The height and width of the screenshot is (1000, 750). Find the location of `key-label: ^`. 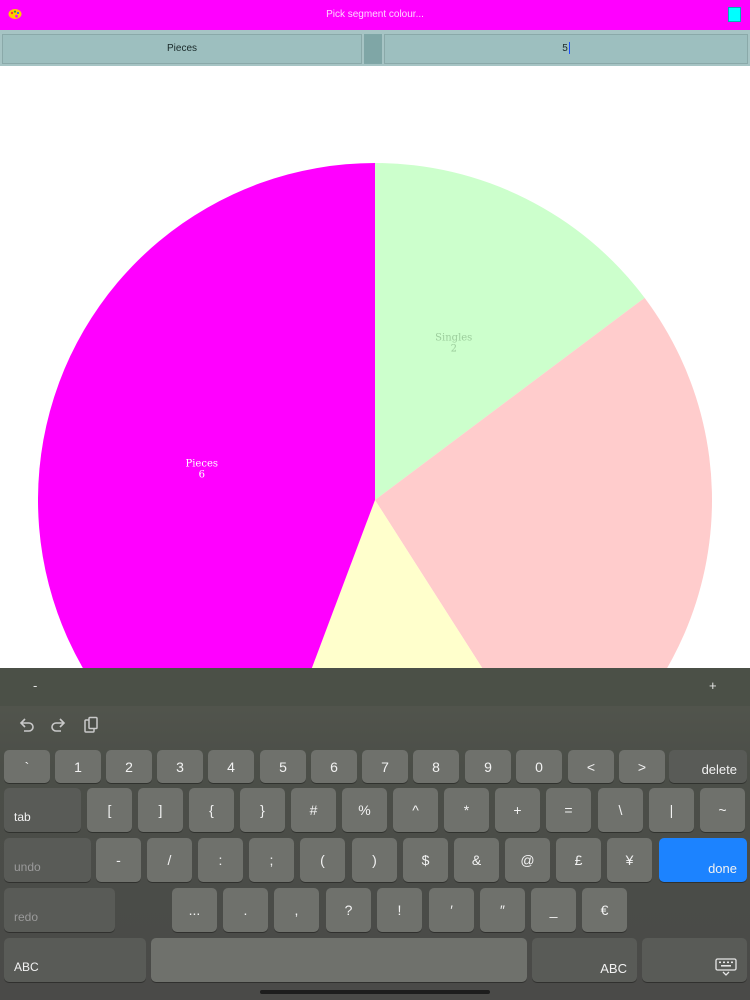

key-label: ^ is located at coordinates (415, 810).